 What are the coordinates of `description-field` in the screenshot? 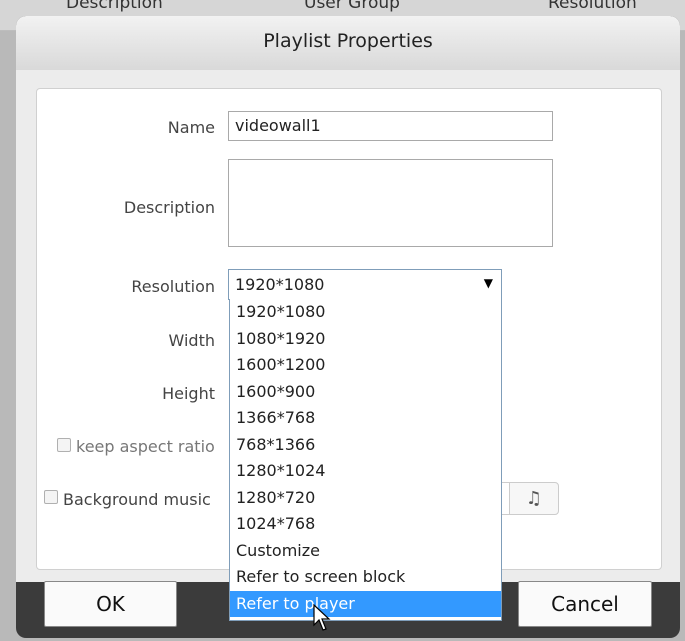 It's located at (390, 203).